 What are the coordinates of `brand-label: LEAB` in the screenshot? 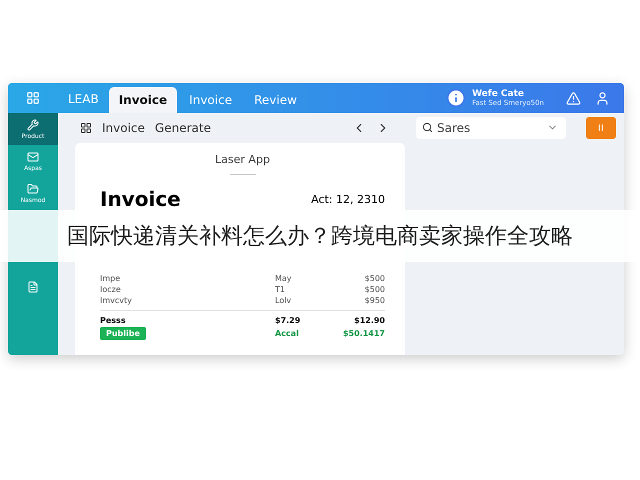 It's located at (83, 99).